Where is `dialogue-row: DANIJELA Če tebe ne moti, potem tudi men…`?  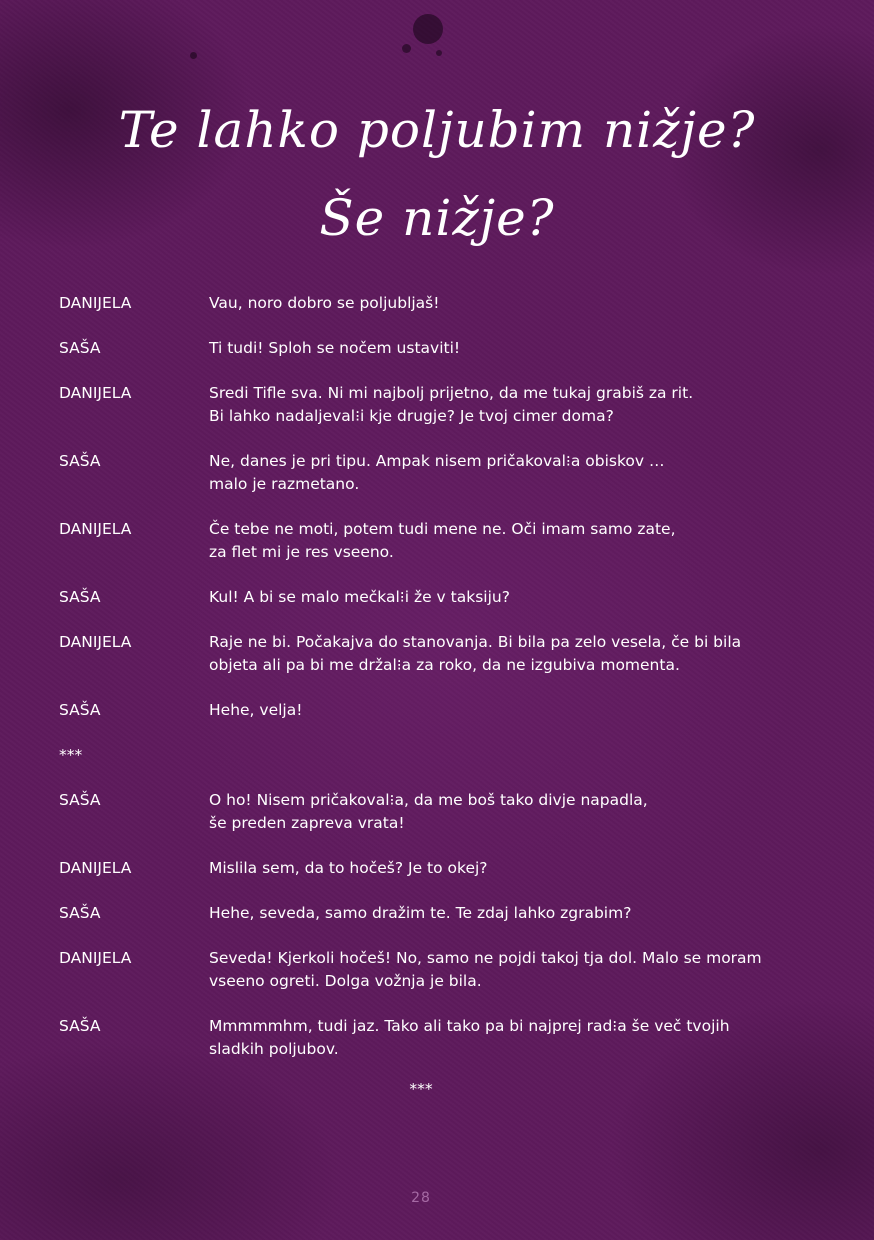
dialogue-row: DANIJELA Če tebe ne moti, potem tudi men… is located at coordinates (439, 541).